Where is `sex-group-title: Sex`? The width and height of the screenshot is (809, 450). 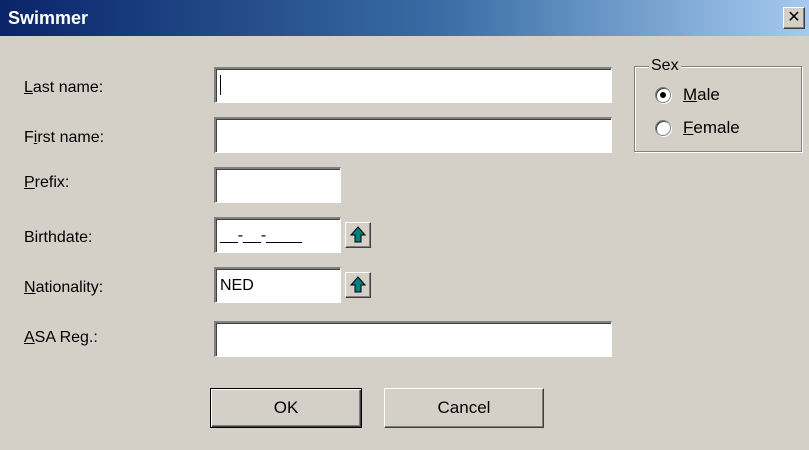
sex-group-title: Sex is located at coordinates (665, 66).